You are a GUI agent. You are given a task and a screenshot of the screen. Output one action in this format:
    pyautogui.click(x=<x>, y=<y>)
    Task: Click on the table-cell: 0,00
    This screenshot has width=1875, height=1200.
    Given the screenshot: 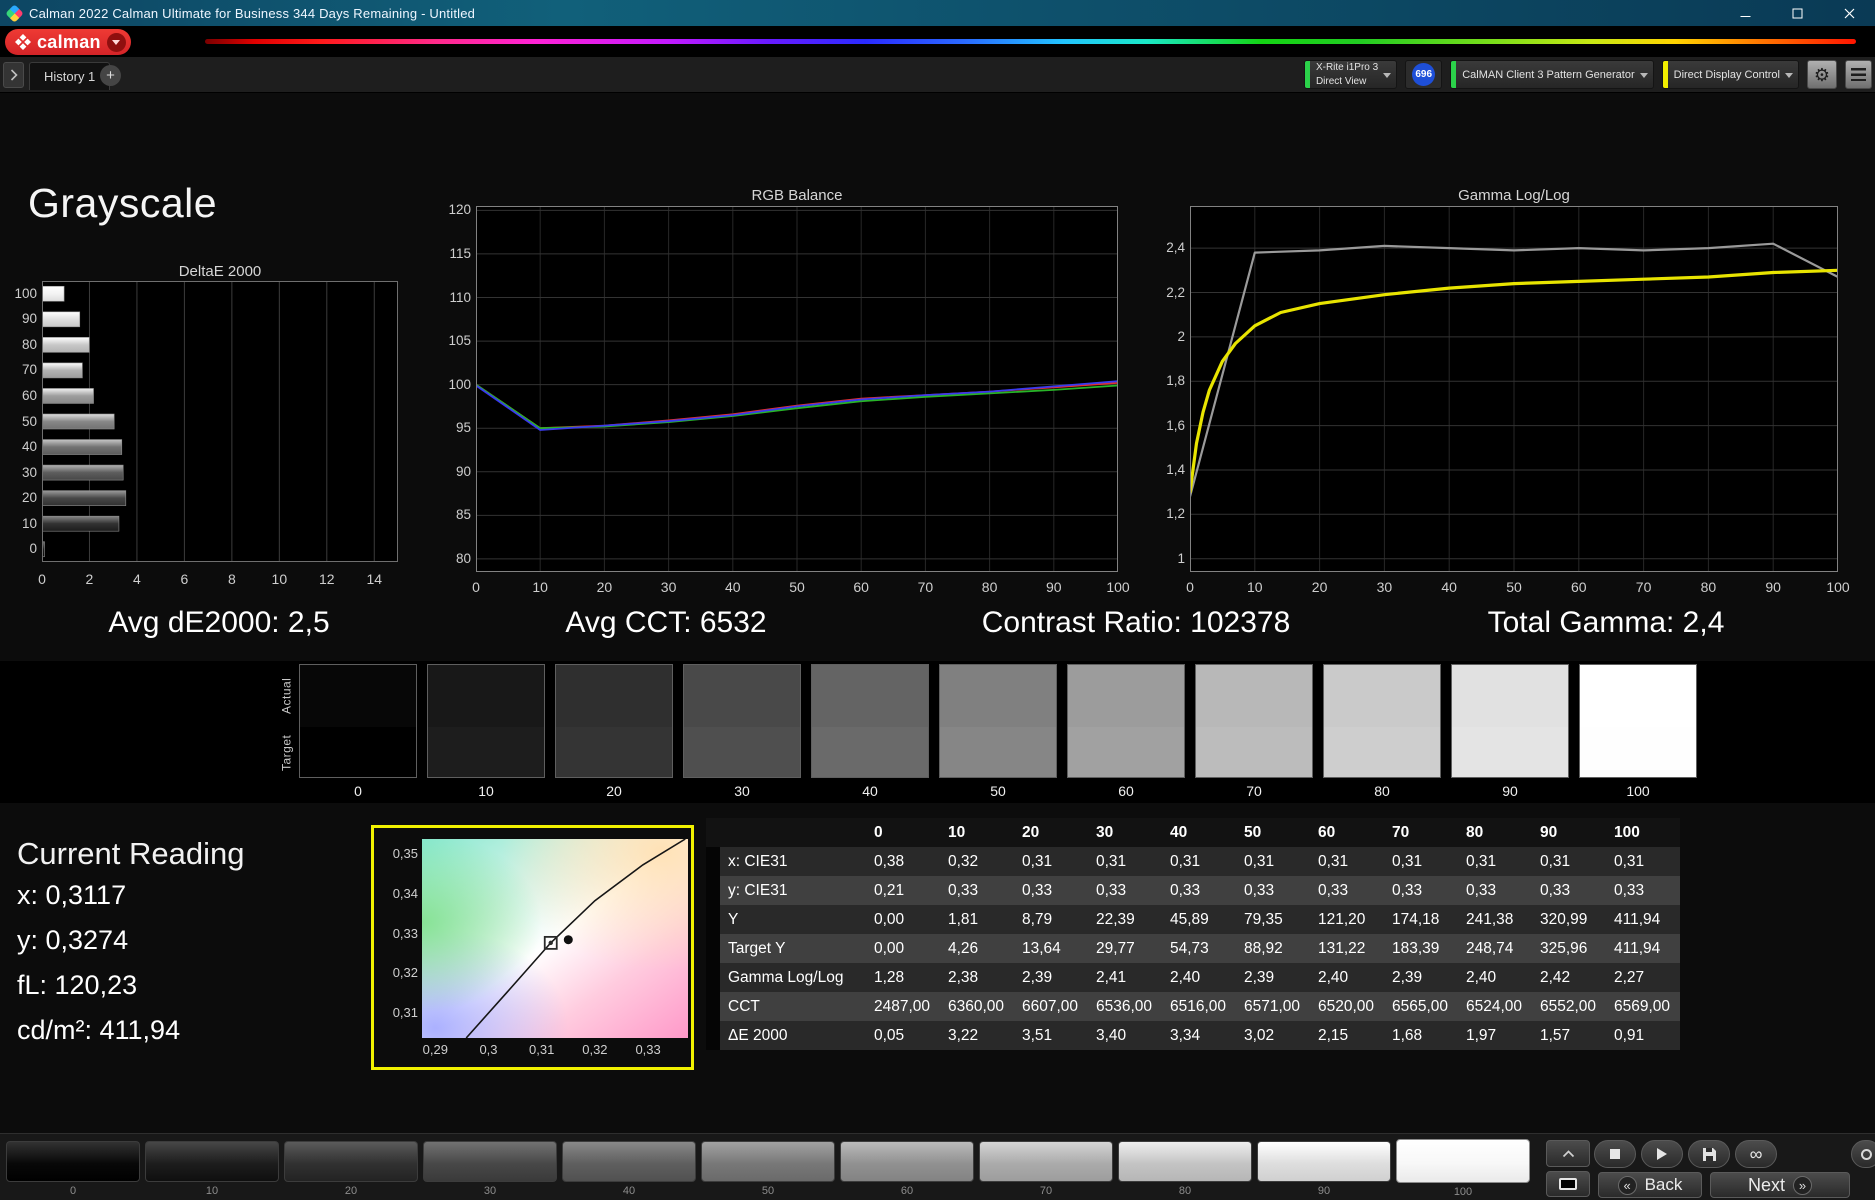 What is the action you would take?
    pyautogui.click(x=903, y=948)
    